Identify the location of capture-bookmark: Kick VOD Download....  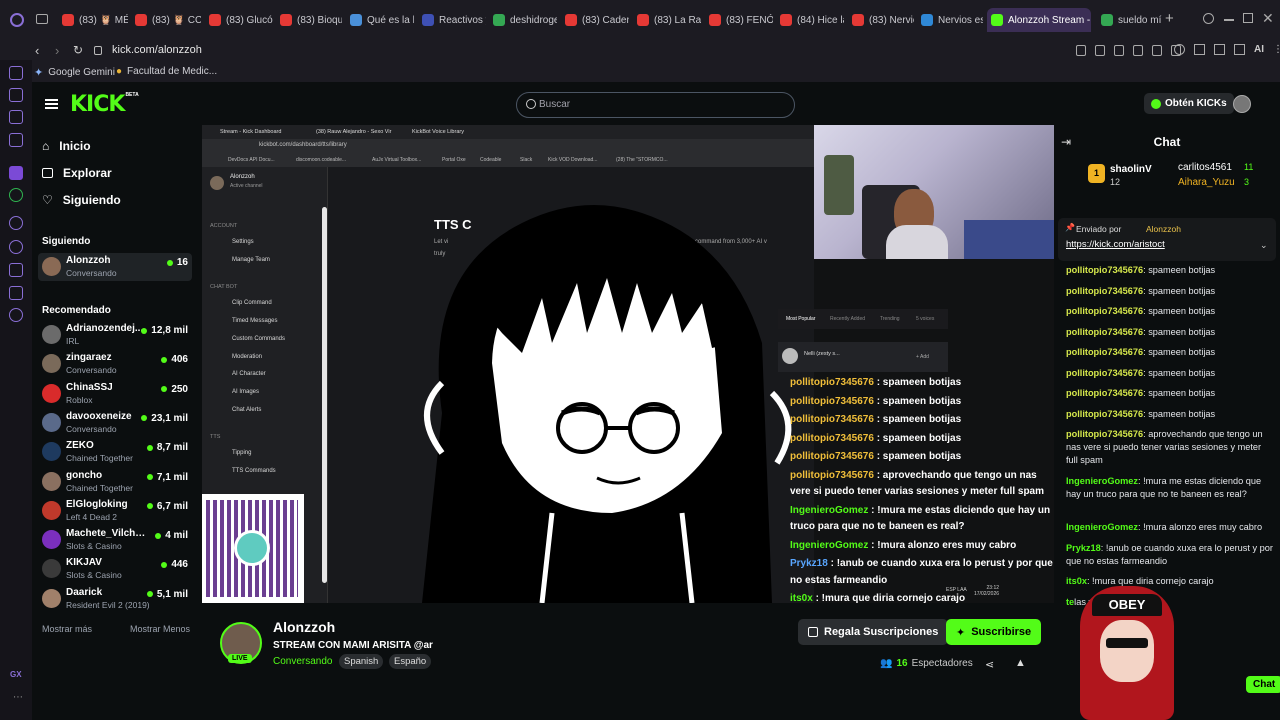
(573, 160).